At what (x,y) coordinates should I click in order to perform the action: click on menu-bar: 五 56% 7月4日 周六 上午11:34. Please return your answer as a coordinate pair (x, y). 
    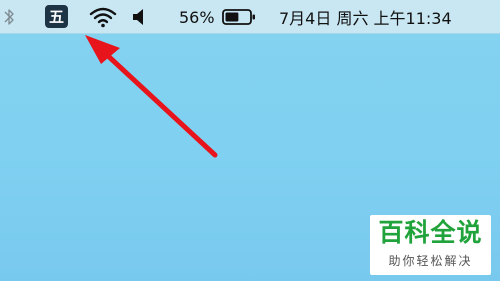
    Looking at the image, I should click on (250, 17).